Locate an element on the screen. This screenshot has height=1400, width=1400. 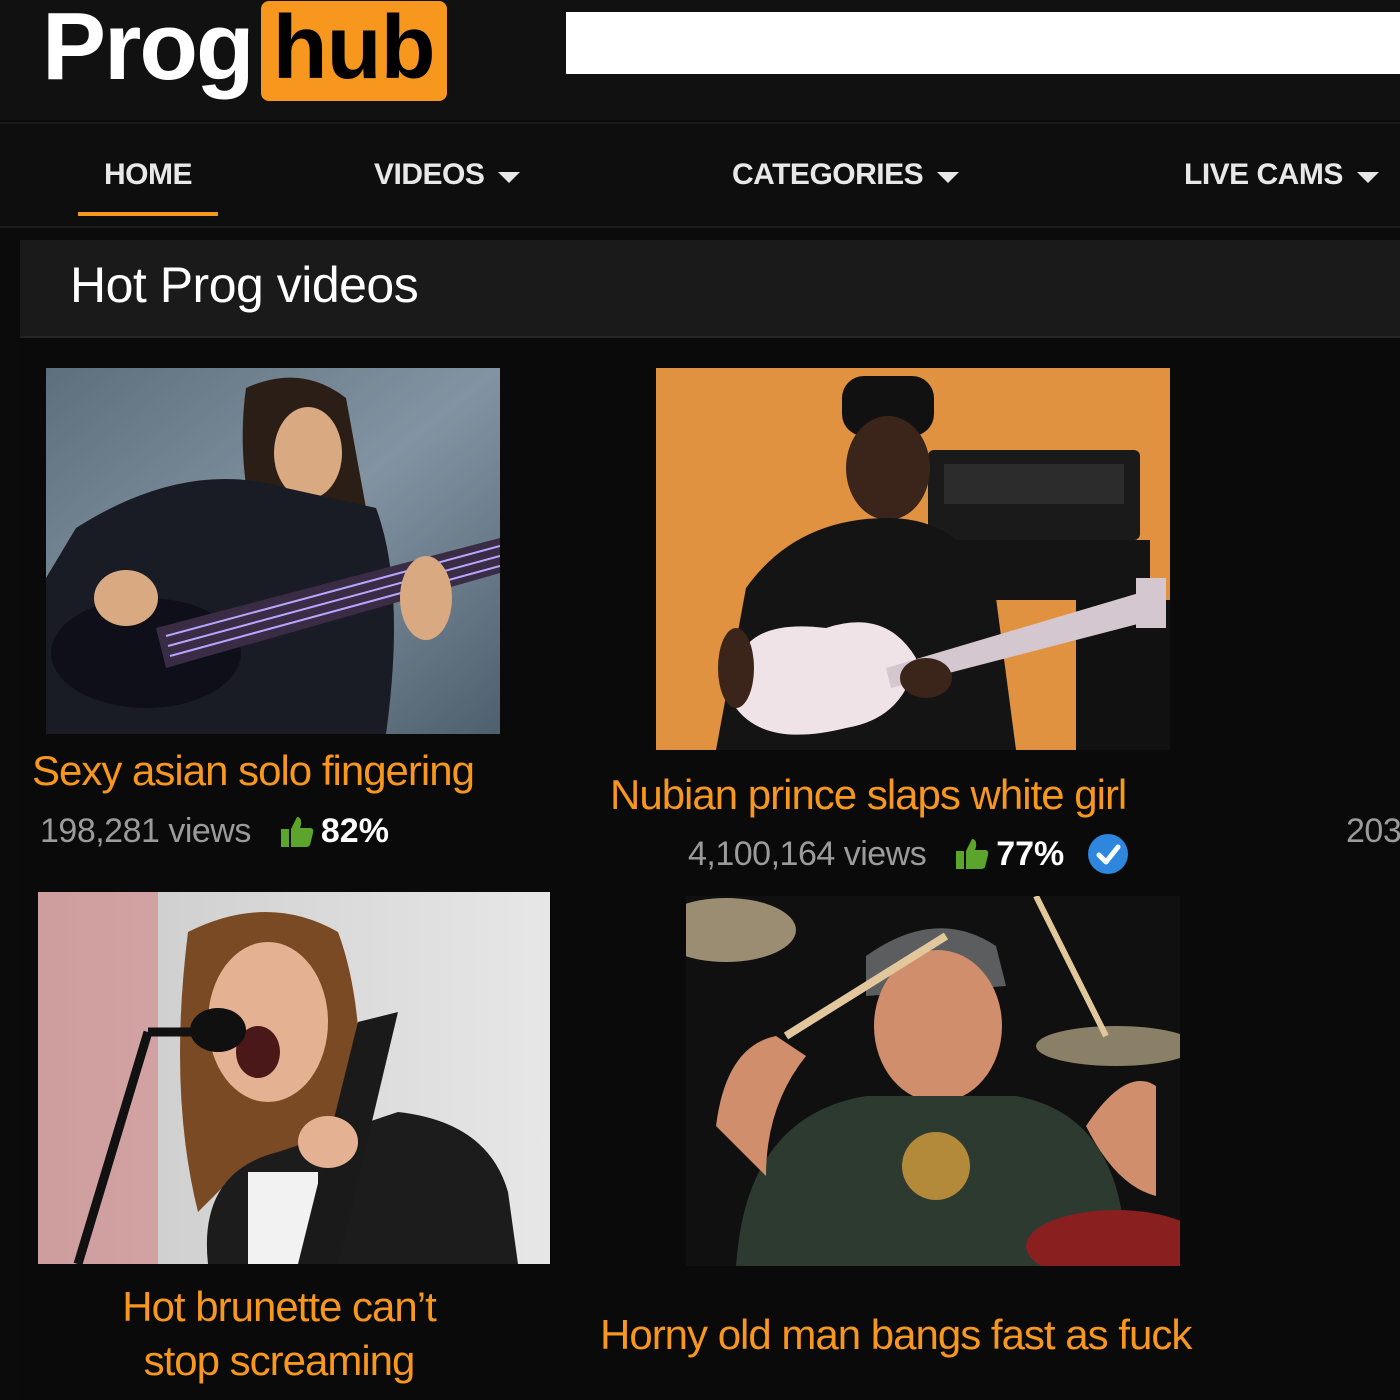
active-tab-indicator is located at coordinates (148, 214).